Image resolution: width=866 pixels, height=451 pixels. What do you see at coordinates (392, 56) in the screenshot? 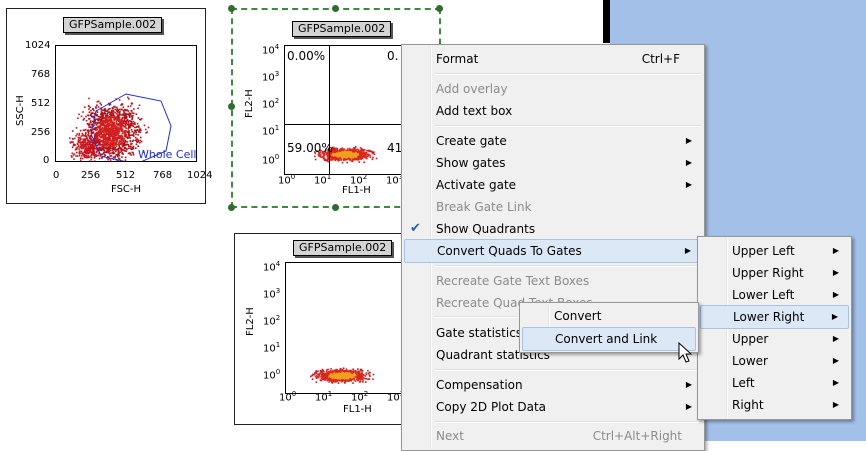
I see `quadrant-upper-right-percent: 0.` at bounding box center [392, 56].